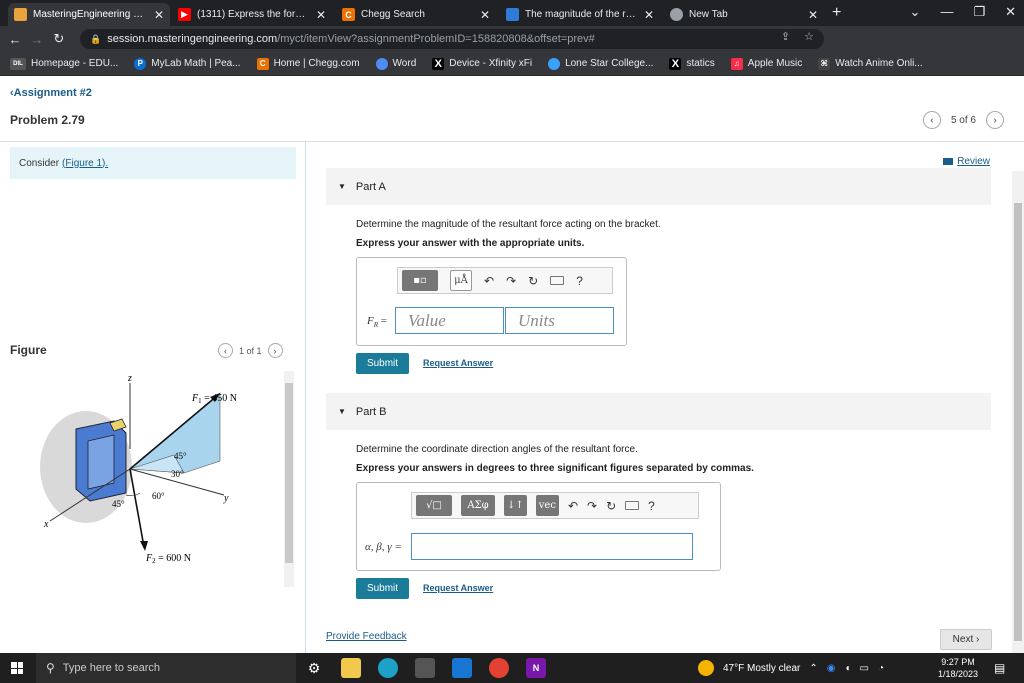 The height and width of the screenshot is (683, 1024). What do you see at coordinates (831, 668) in the screenshot?
I see `bluetooth-icon: ◉` at bounding box center [831, 668].